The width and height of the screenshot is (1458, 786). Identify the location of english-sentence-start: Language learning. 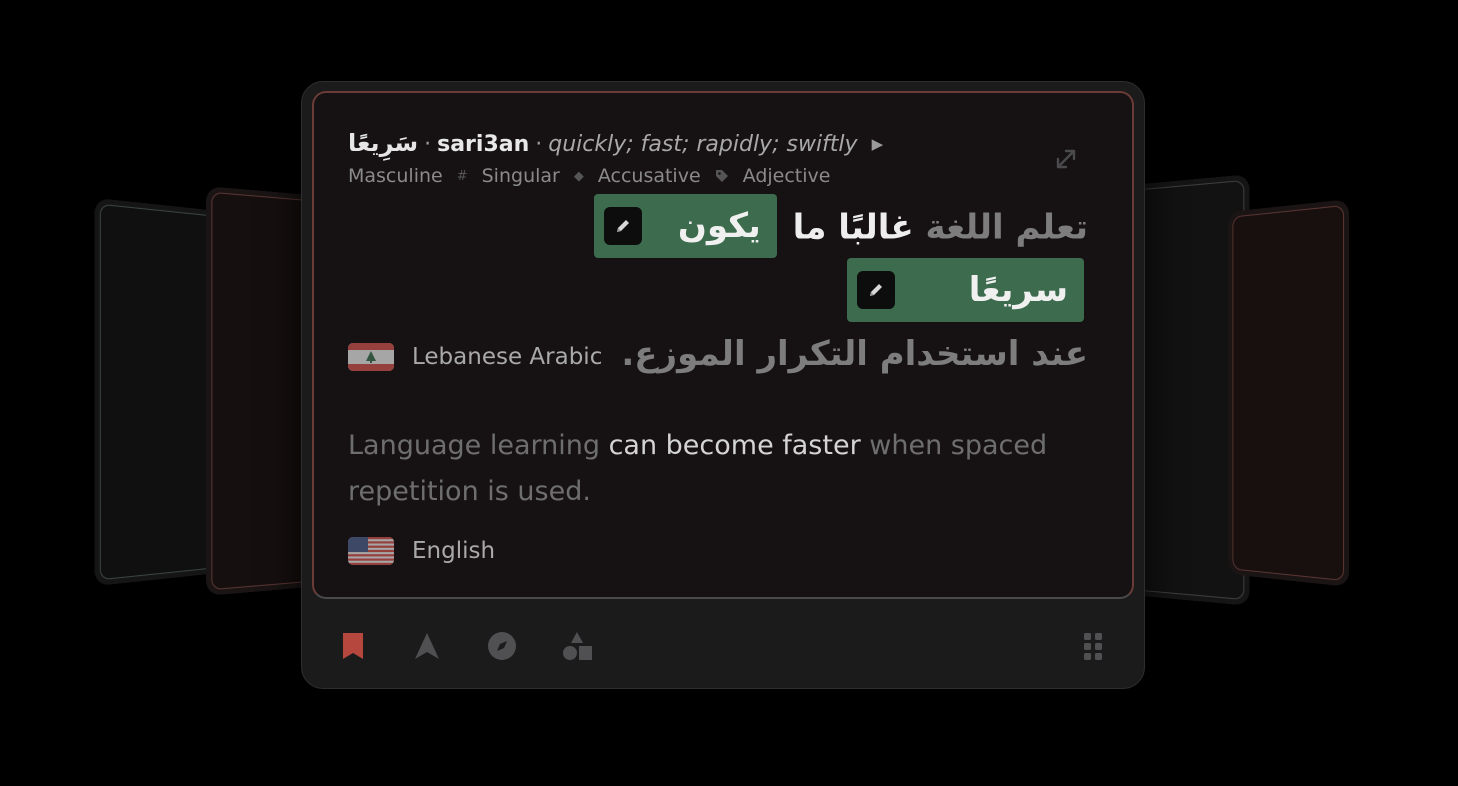
(478, 445).